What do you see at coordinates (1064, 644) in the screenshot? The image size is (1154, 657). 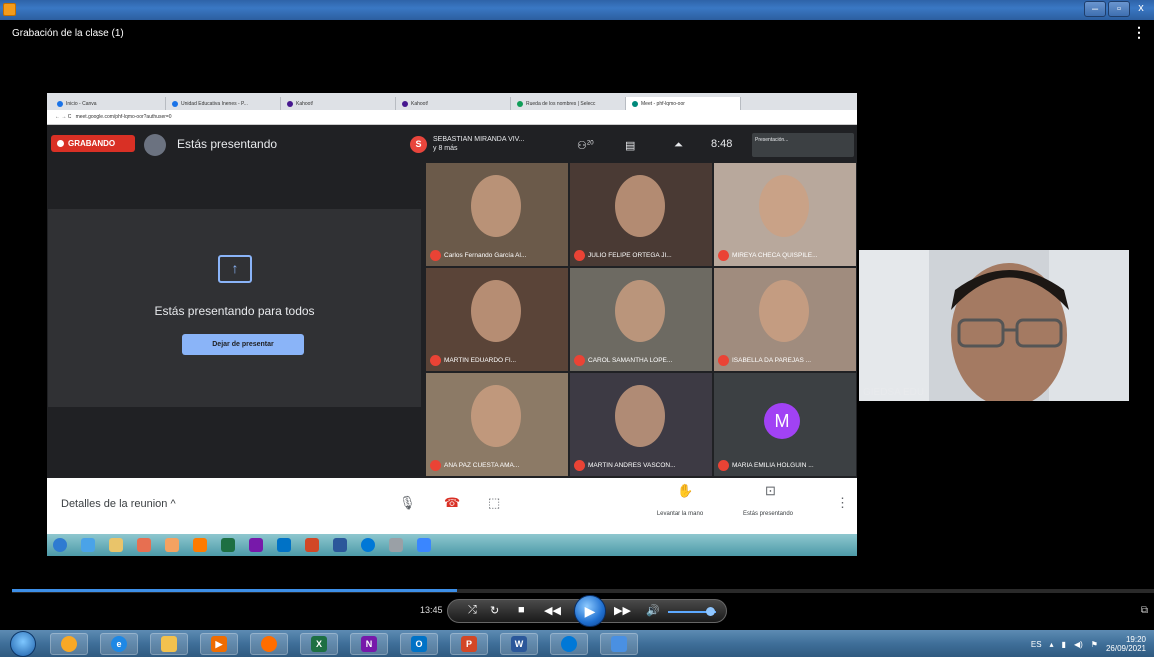 I see `network-icon: ▮` at bounding box center [1064, 644].